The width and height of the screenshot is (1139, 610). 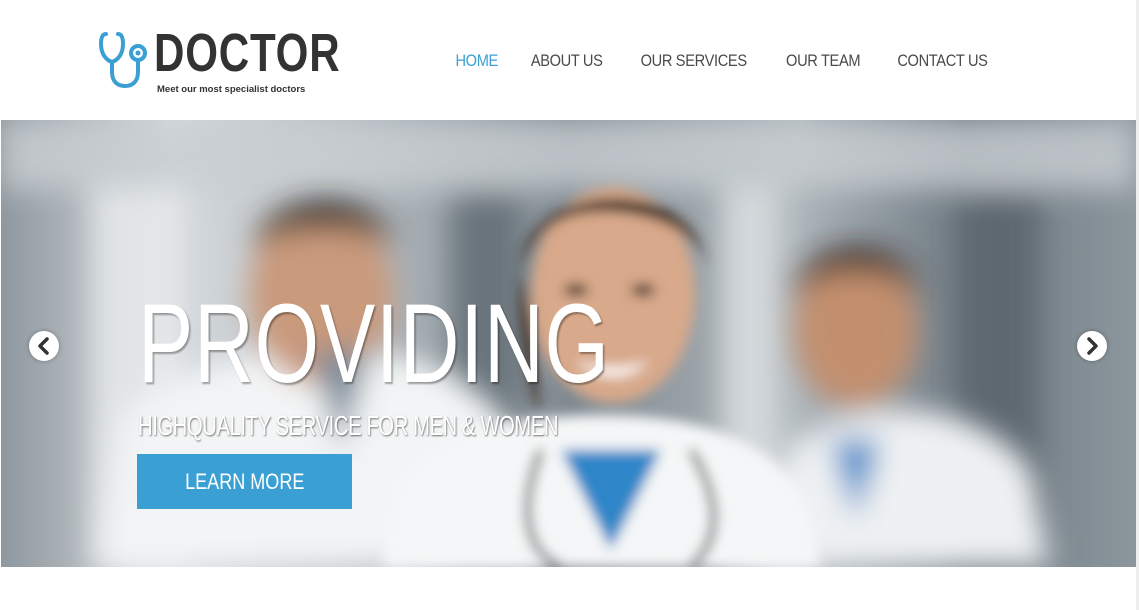 I want to click on slider-prev-button, so click(x=44, y=346).